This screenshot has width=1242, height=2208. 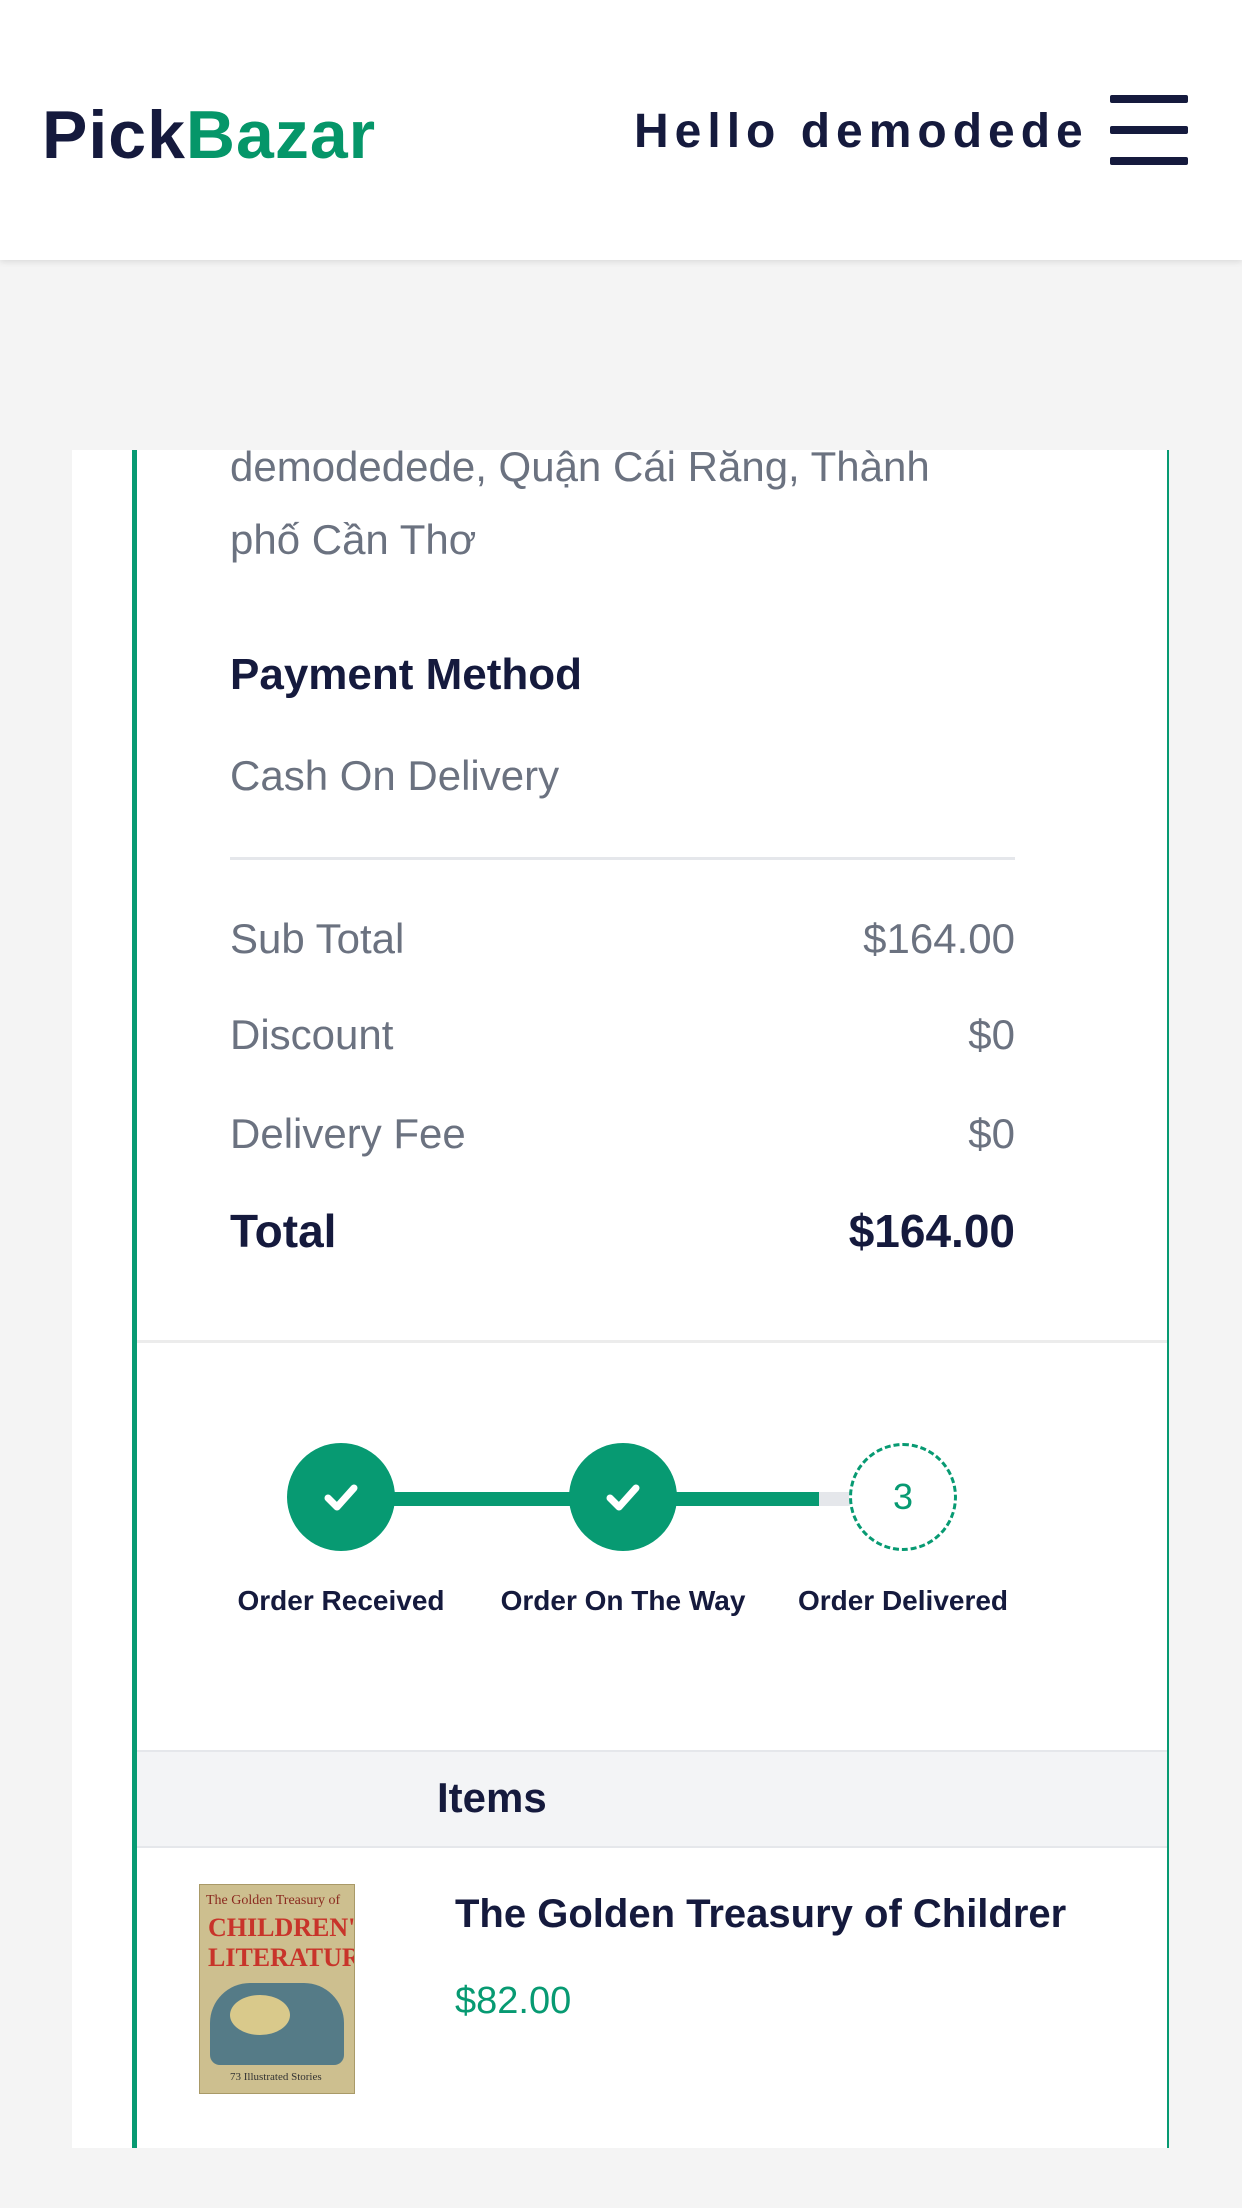 I want to click on step-label-on-the-way: Order On The Way, so click(x=623, y=1600).